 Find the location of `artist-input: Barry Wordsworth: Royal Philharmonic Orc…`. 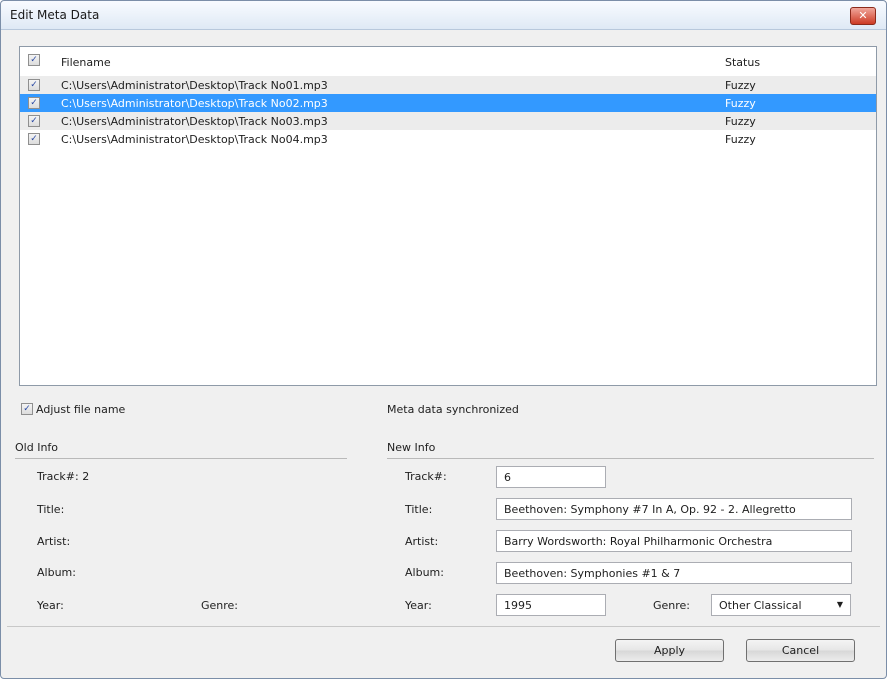

artist-input: Barry Wordsworth: Royal Philharmonic Orc… is located at coordinates (674, 541).